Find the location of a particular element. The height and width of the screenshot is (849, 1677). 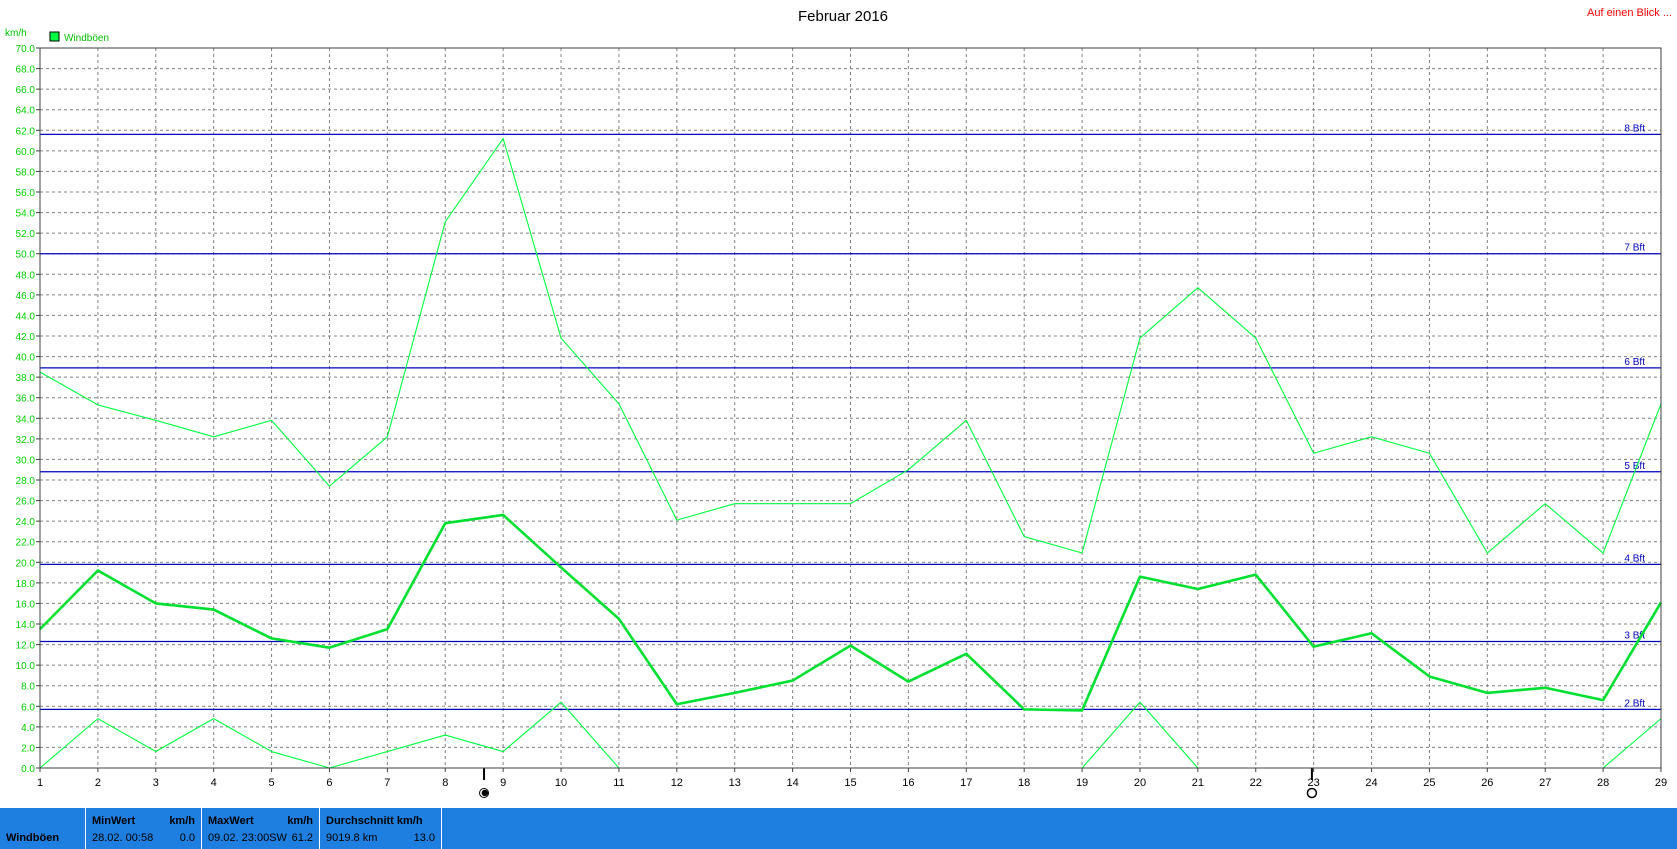

y-tick-label: 62.0 is located at coordinates (26, 131).